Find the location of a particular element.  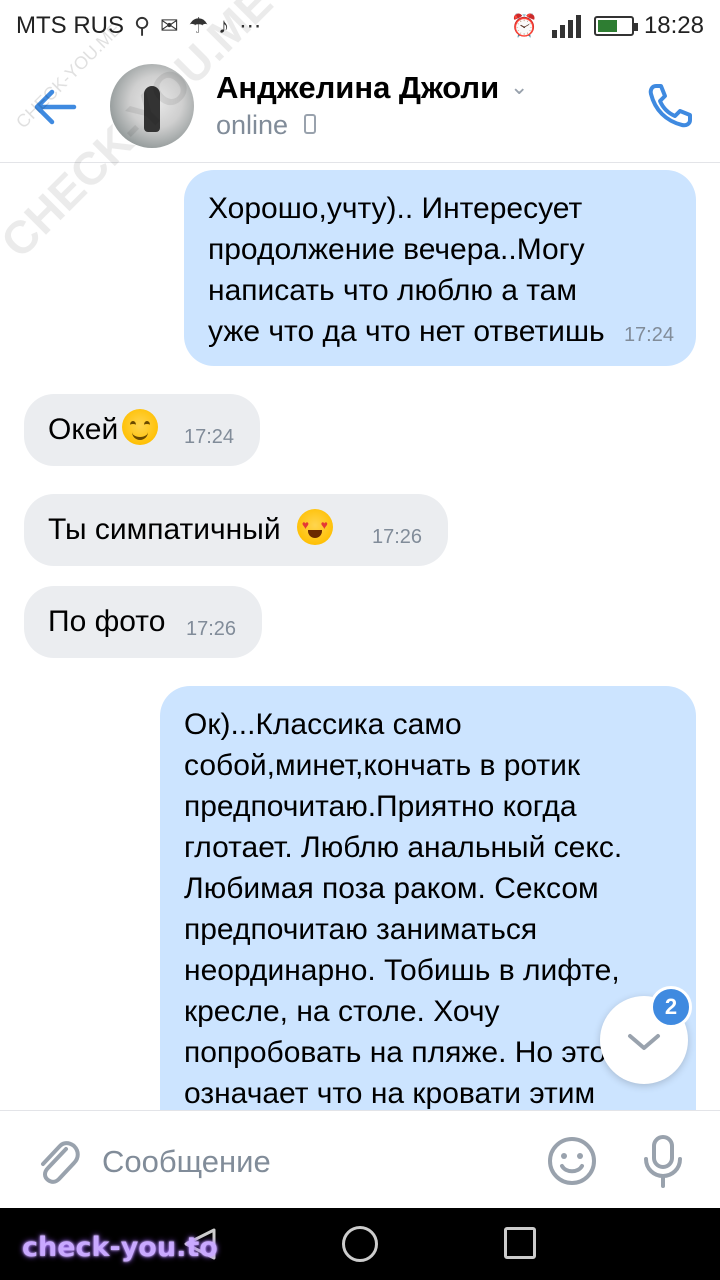

message-incoming: Окей 17:24 is located at coordinates (142, 430).